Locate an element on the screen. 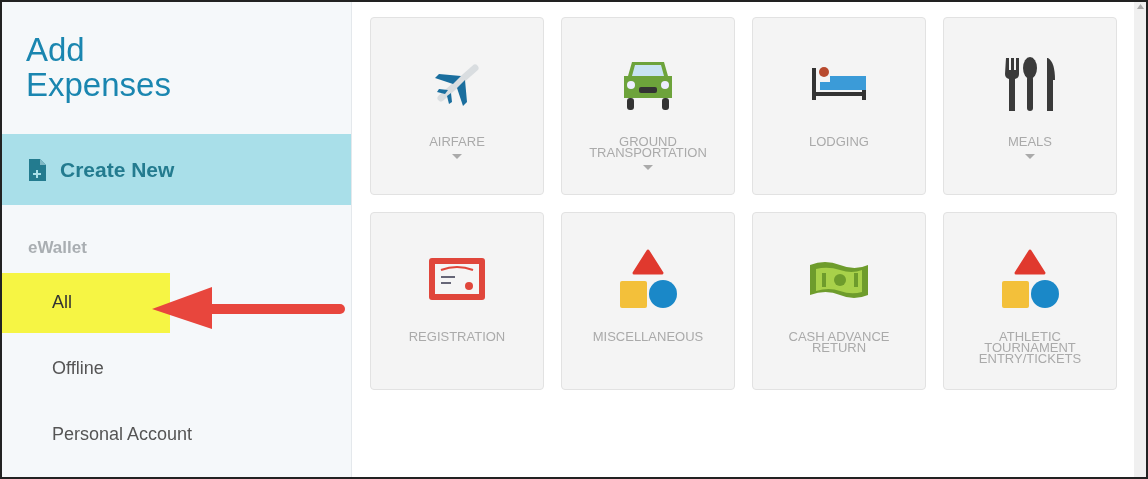  tile-label: GROUND TRANSPORTATION is located at coordinates (648, 147).